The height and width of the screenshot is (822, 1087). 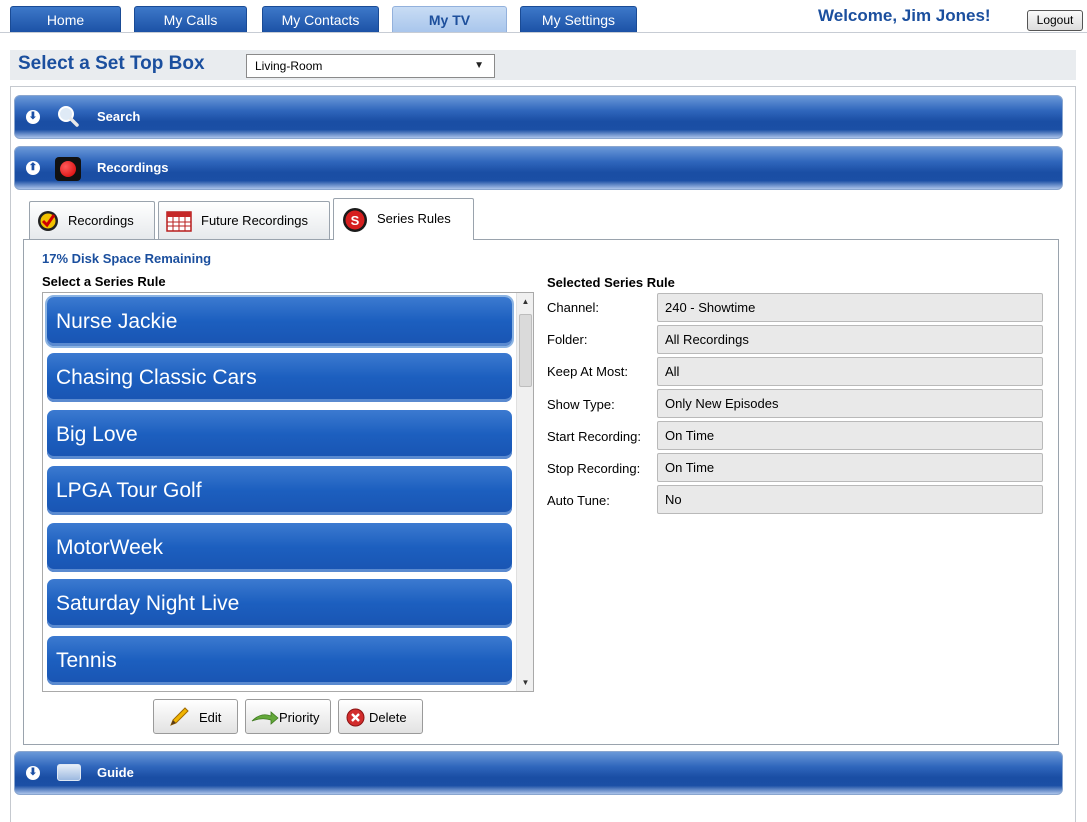 I want to click on subtab-recordings: Recordings, so click(x=92, y=220).